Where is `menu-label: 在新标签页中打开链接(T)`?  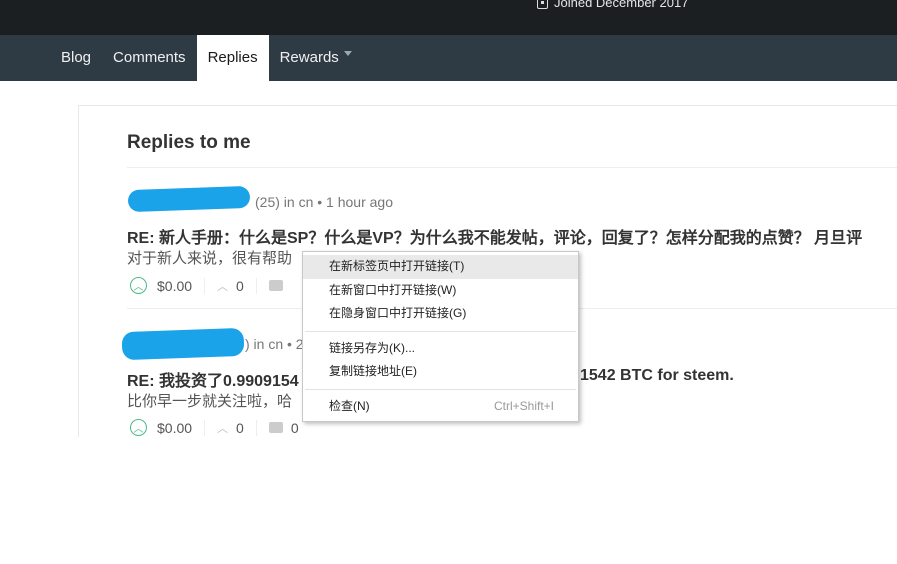
menu-label: 在新标签页中打开链接(T) is located at coordinates (397, 266).